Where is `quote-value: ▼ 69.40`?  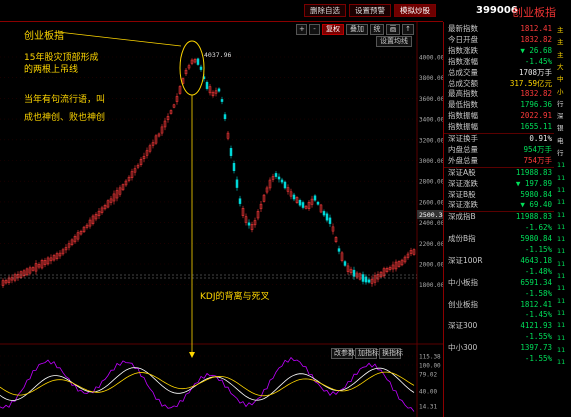 quote-value: ▼ 69.40 is located at coordinates (536, 205).